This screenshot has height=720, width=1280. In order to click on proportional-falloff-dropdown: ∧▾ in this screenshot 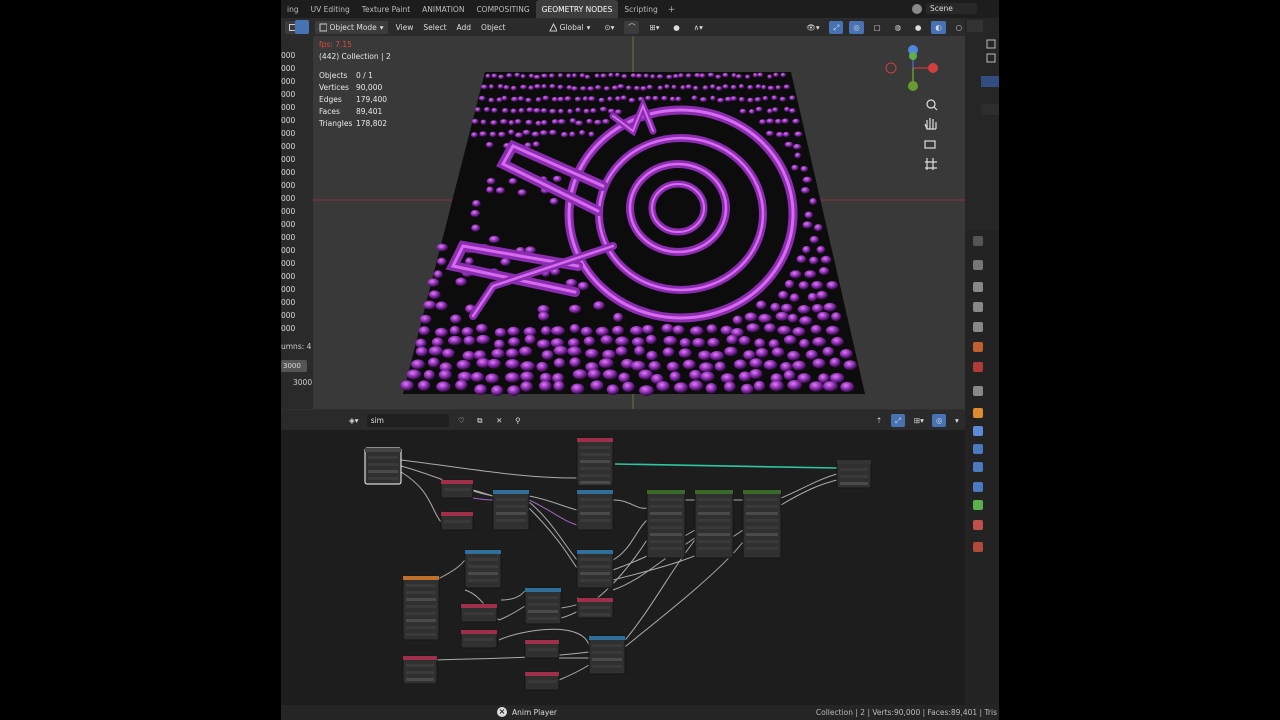, I will do `click(698, 27)`.